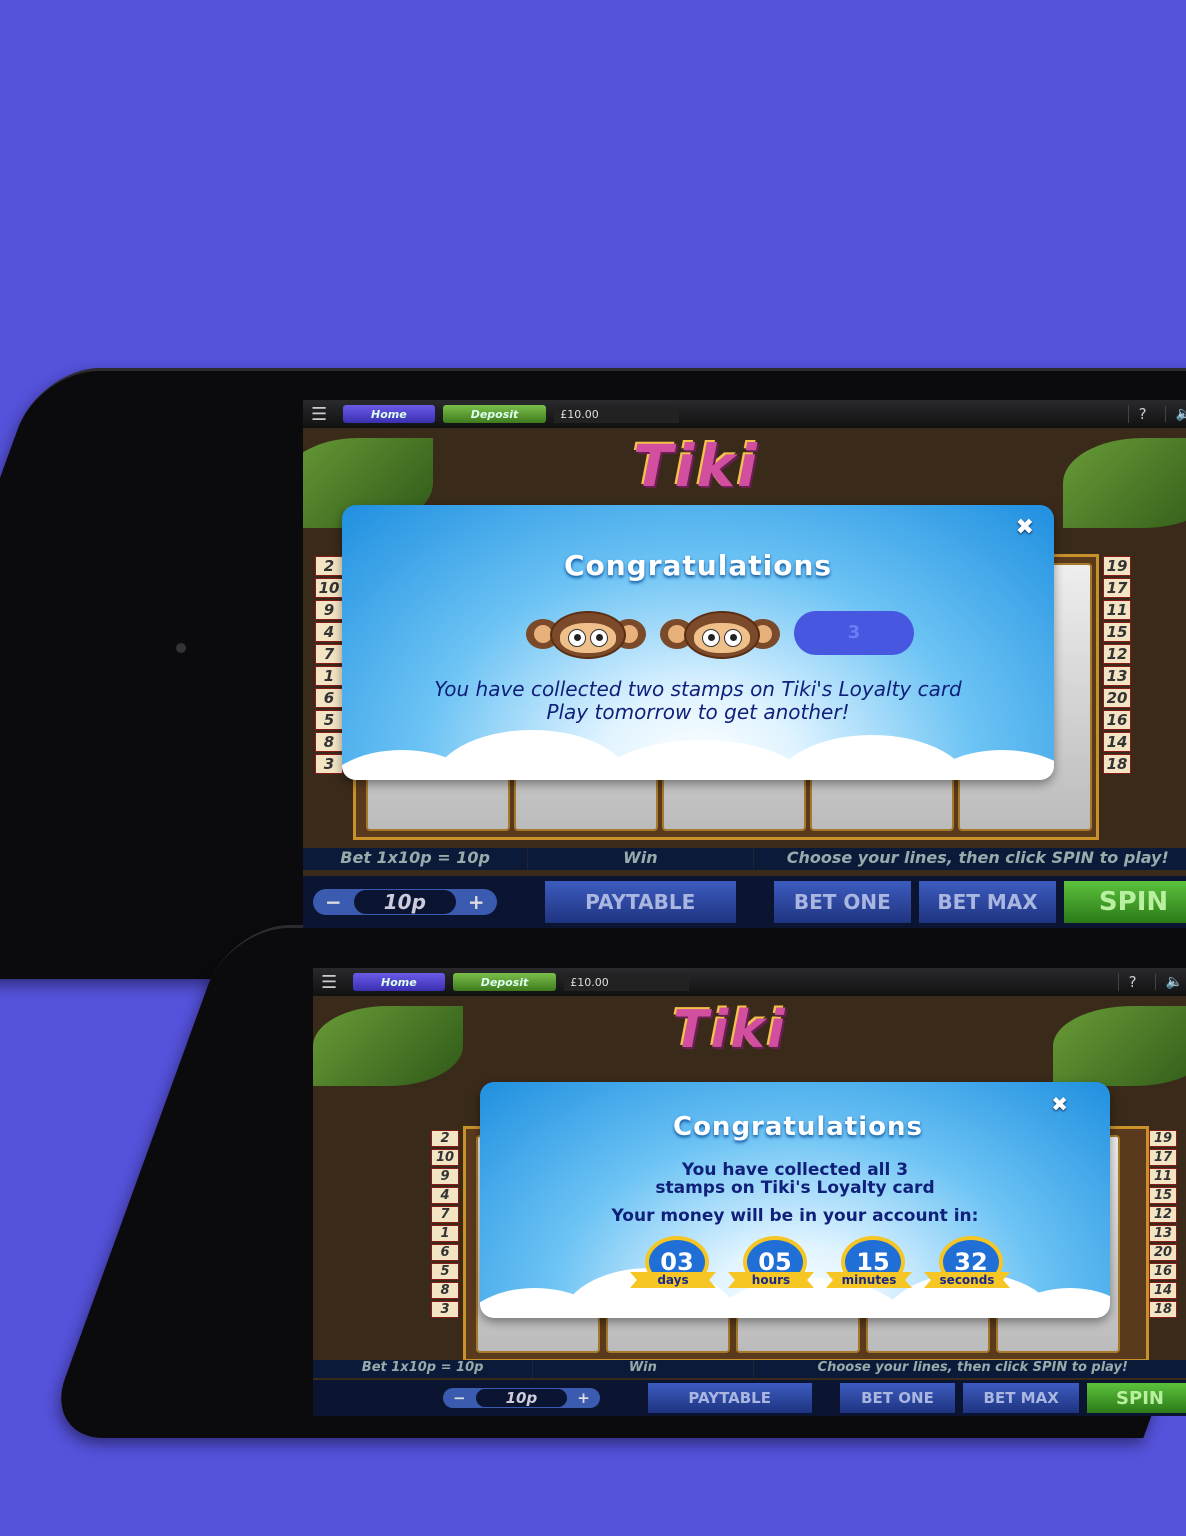 This screenshot has width=1186, height=1536. What do you see at coordinates (744, 414) in the screenshot?
I see `top-bar: ☰ Home Deposit £10.00 ? 🔈` at bounding box center [744, 414].